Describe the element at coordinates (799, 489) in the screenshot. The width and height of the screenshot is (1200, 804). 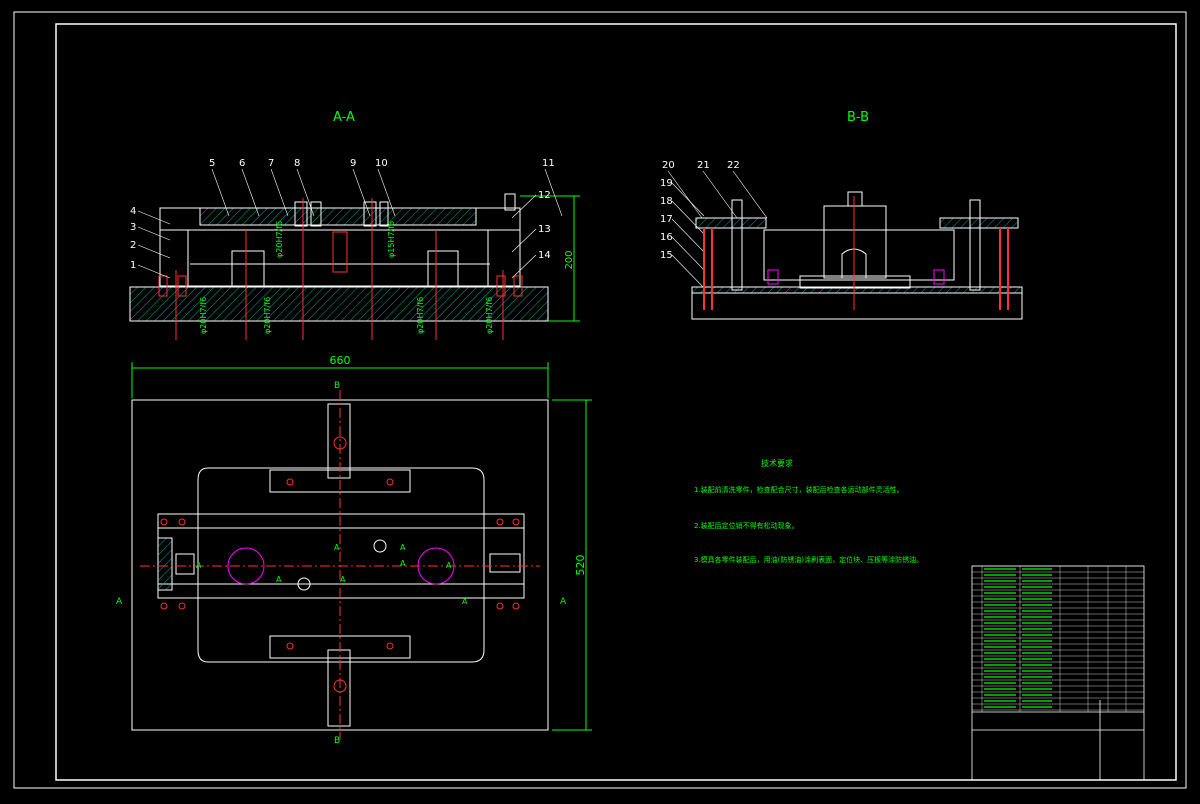
I see `note-item: 1.装配前清洗零件，检查配合尺寸，装配后检查各运动部件灵活性。` at that location.